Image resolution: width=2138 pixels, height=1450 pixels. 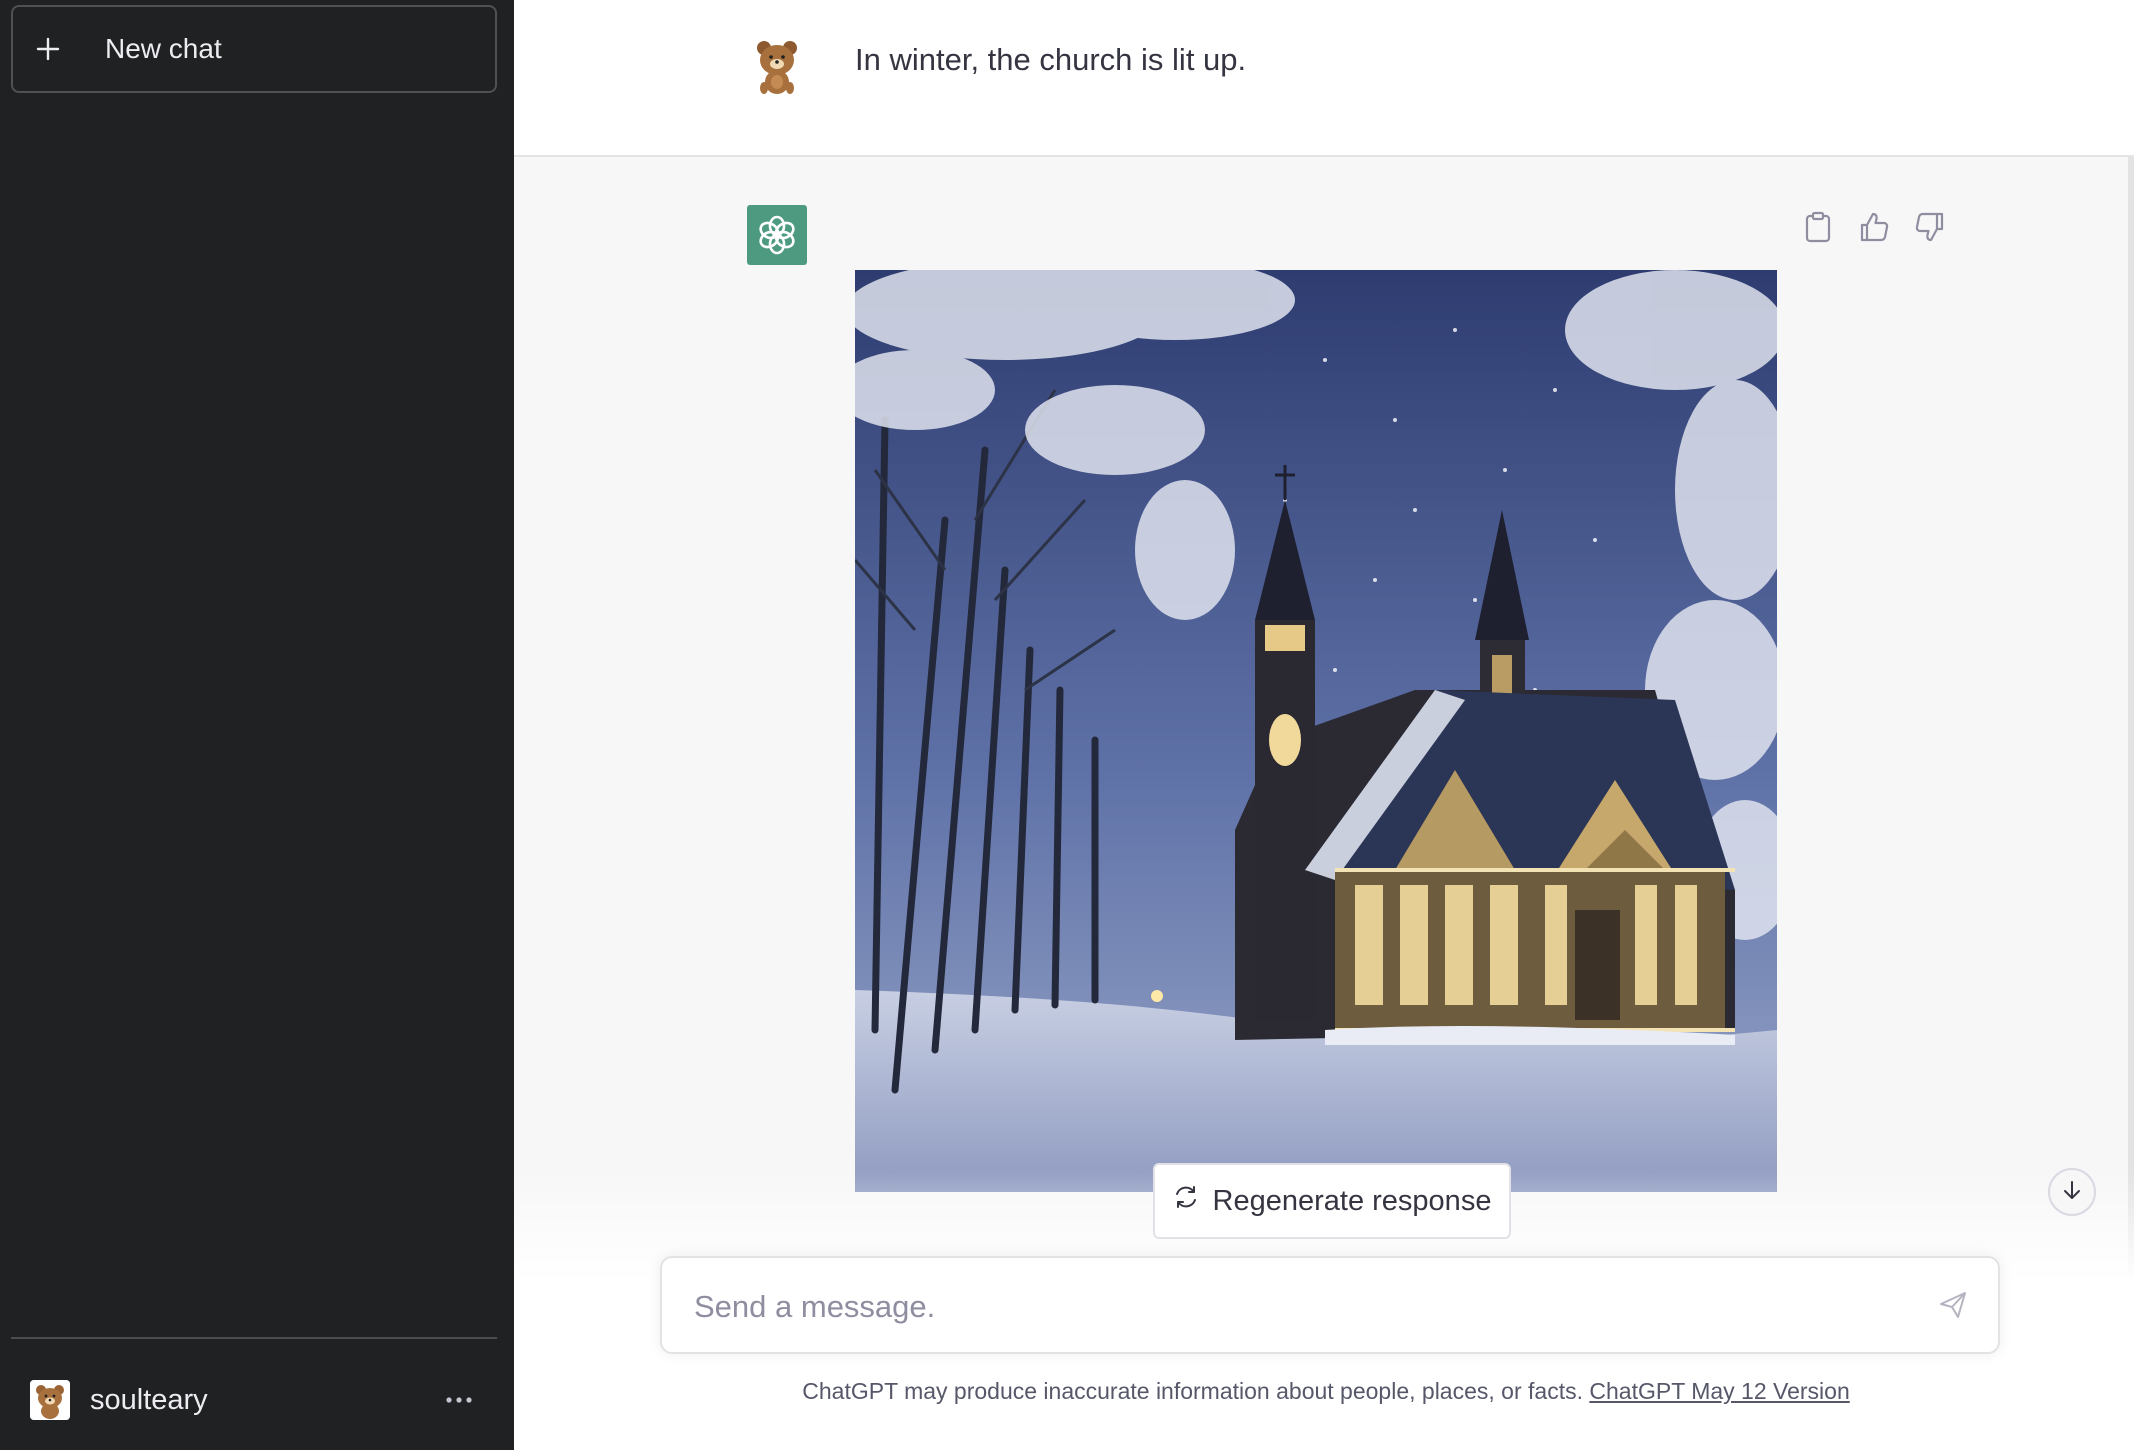 I want to click on regenerate-label: Regenerate response, so click(x=1352, y=1200).